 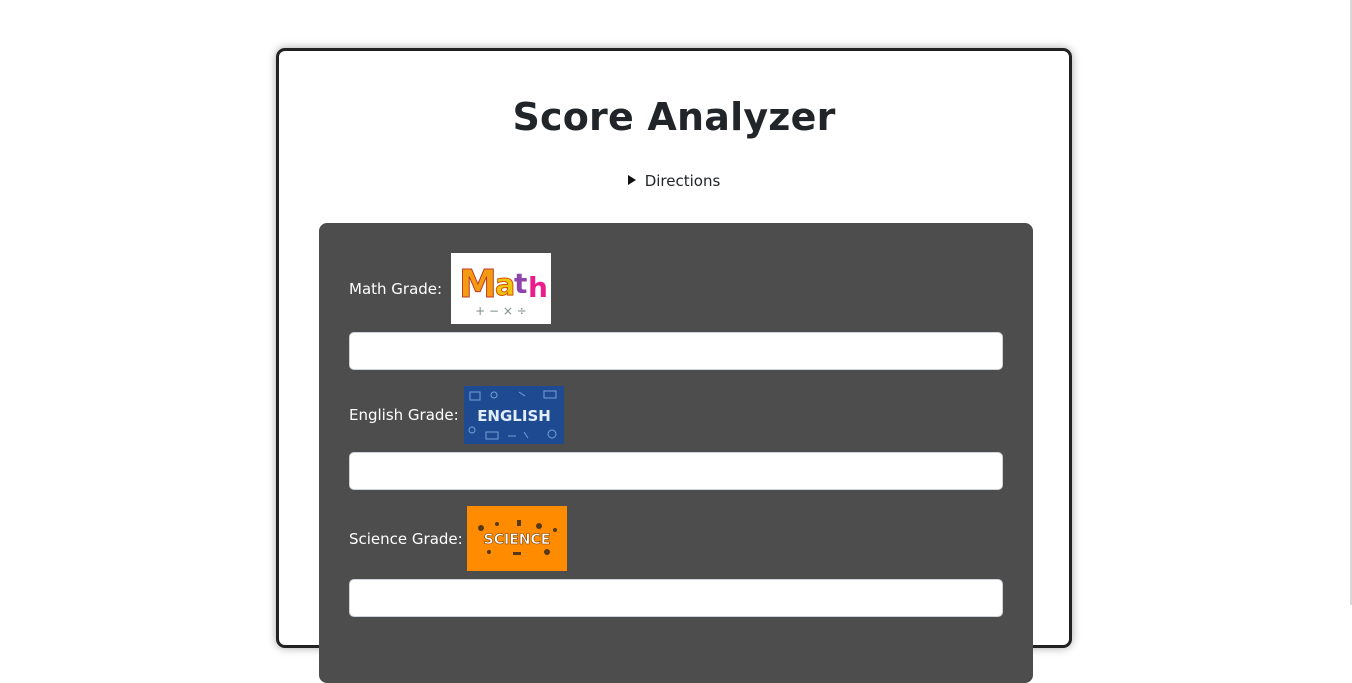 I want to click on page-title: Score Analyzer, so click(x=674, y=117).